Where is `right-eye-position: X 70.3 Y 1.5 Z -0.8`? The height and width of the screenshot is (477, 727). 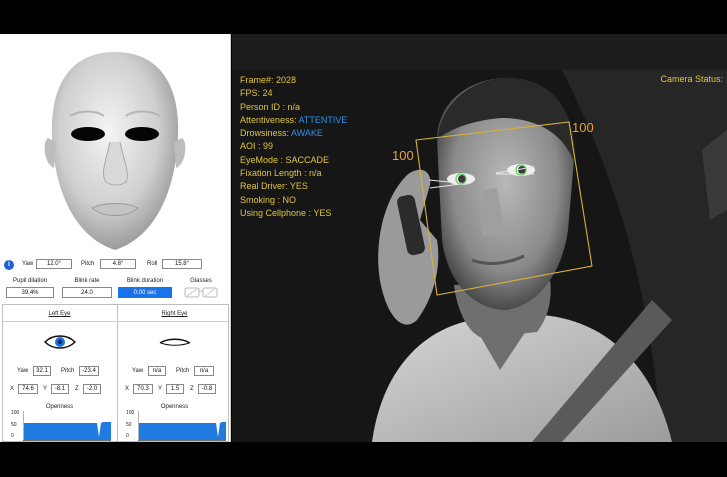
right-eye-position: X 70.3 Y 1.5 Z -0.8 is located at coordinates (174, 389).